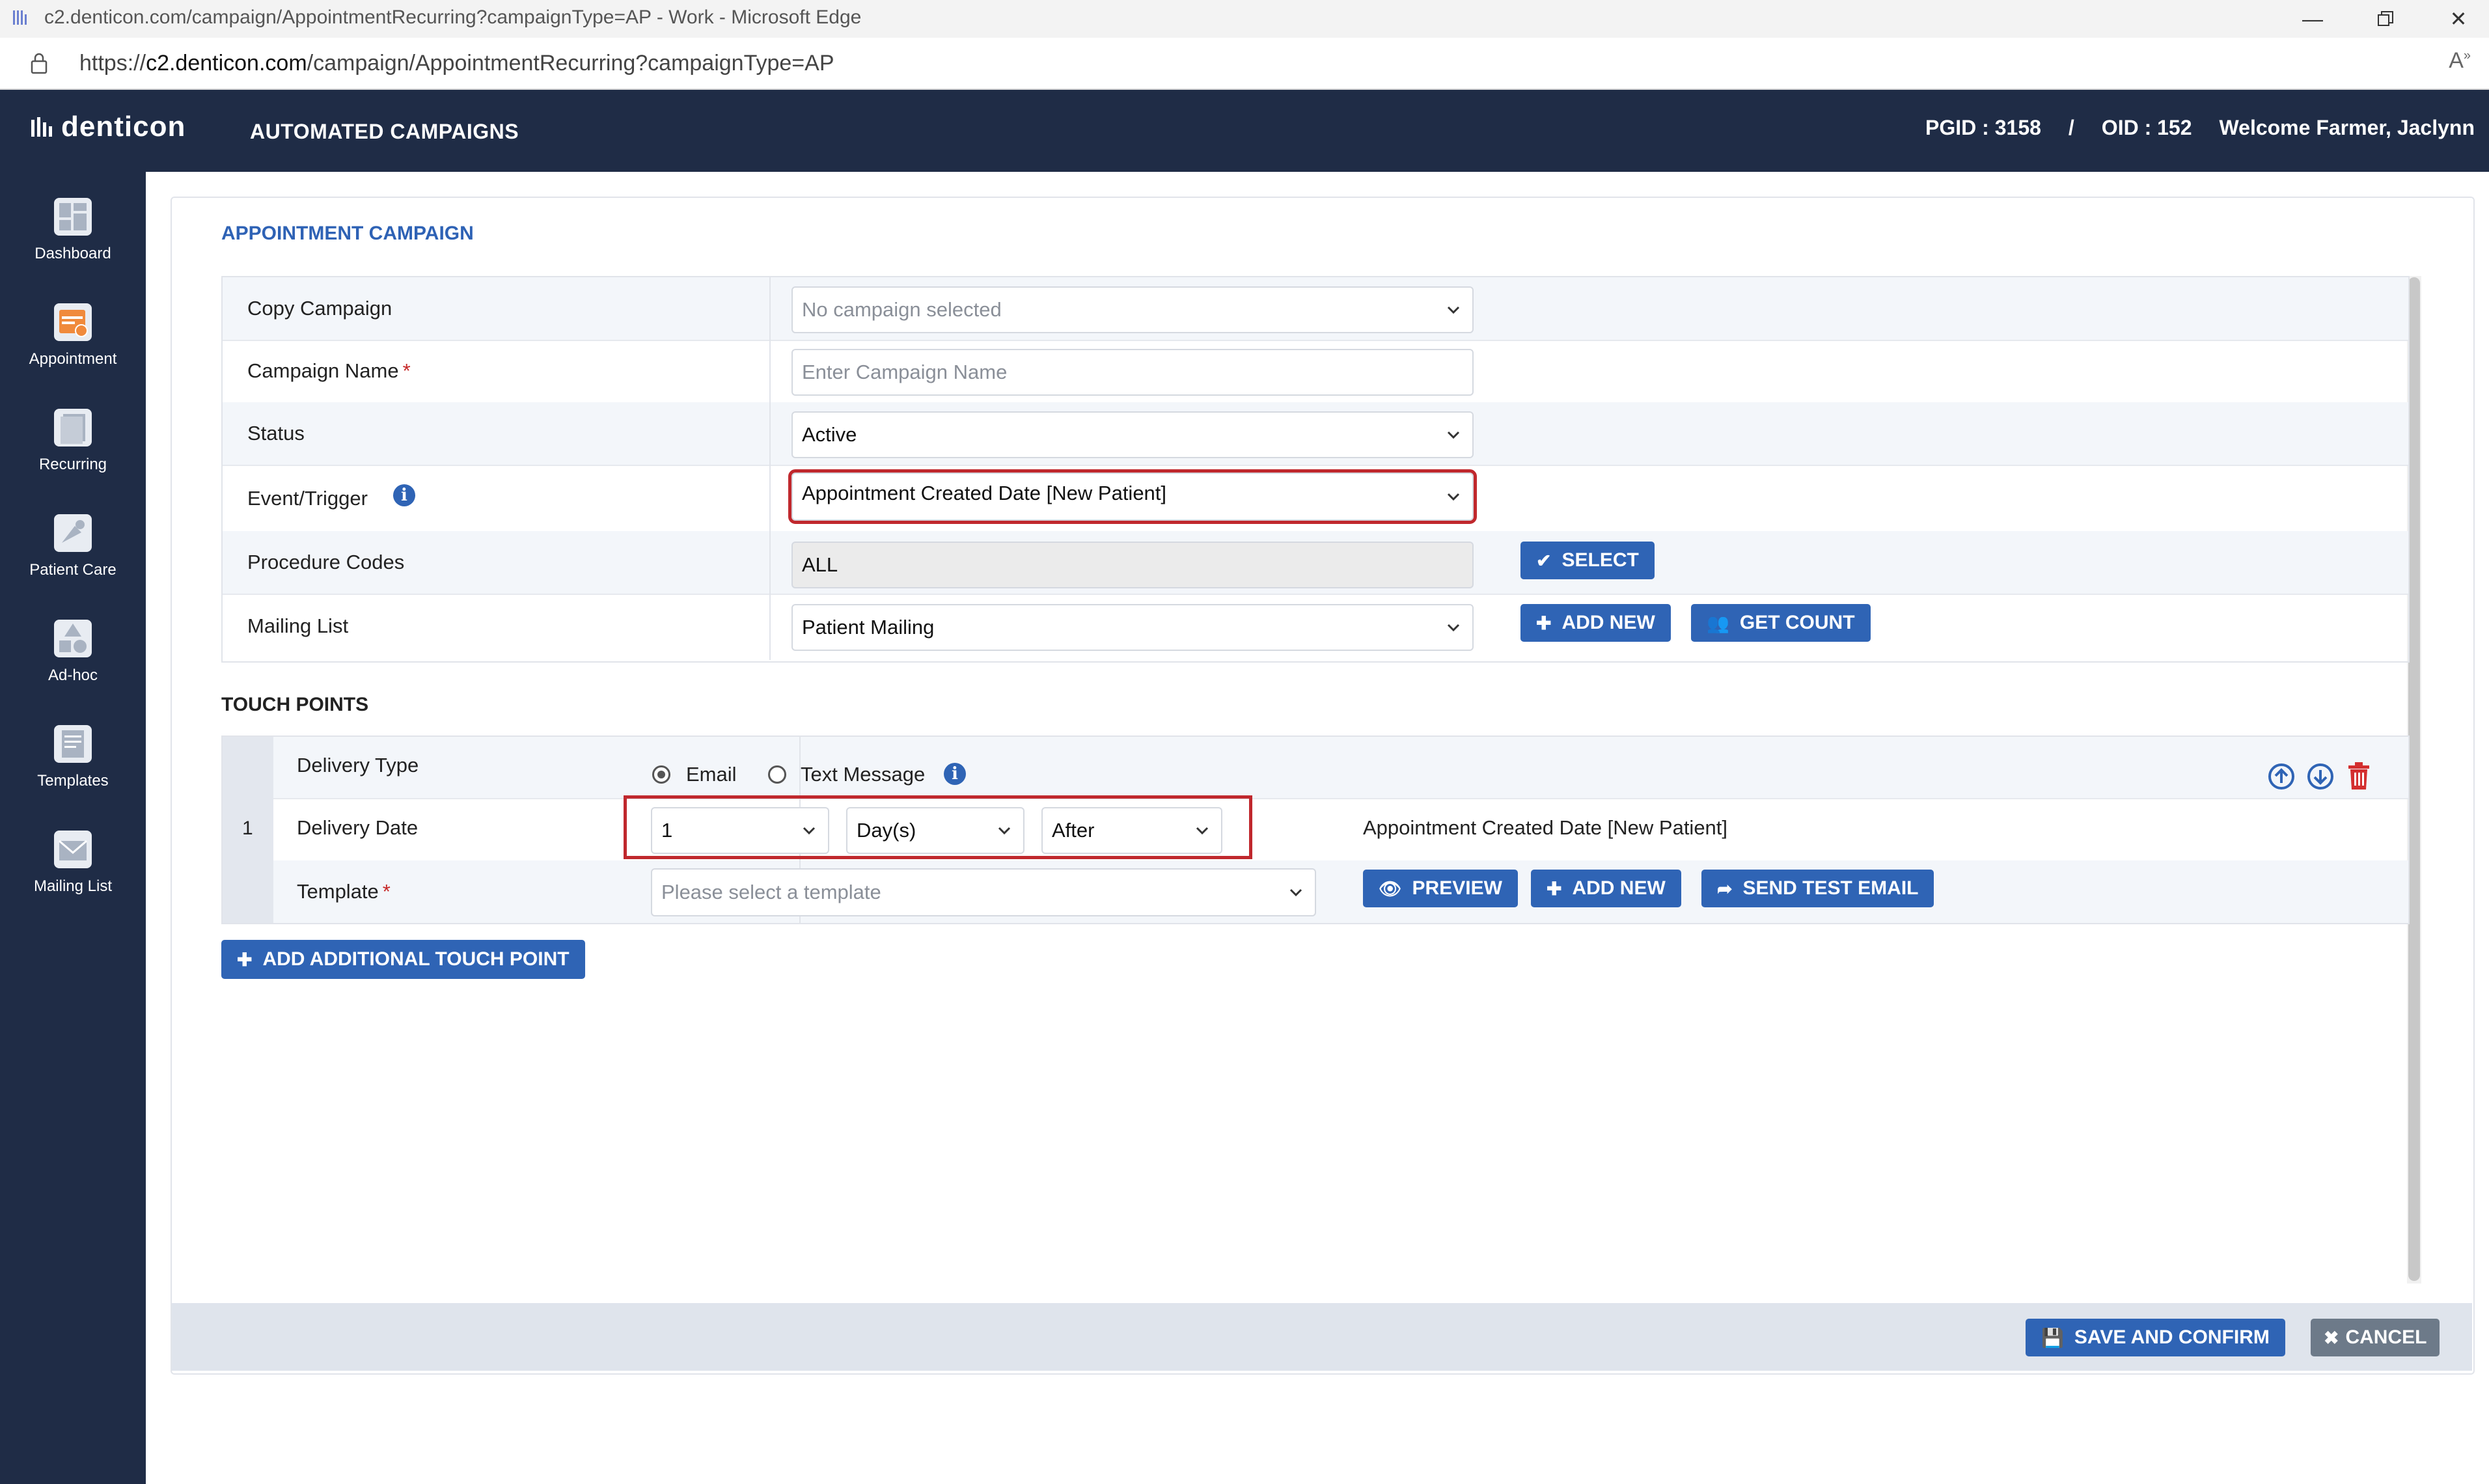 This screenshot has height=1484, width=2489. What do you see at coordinates (73, 217) in the screenshot?
I see `dashboard-icon` at bounding box center [73, 217].